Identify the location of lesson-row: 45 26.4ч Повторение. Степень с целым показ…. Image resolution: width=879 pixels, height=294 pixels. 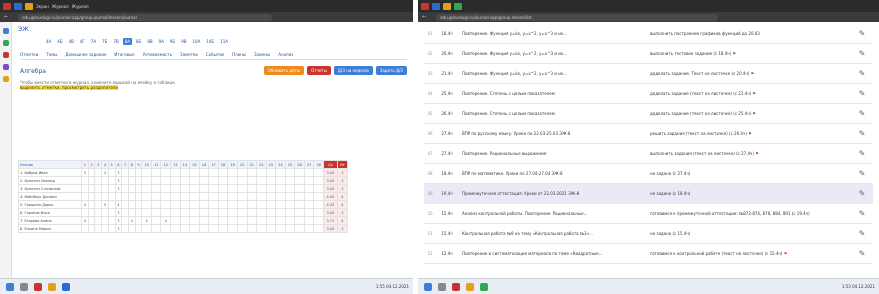
(648, 114).